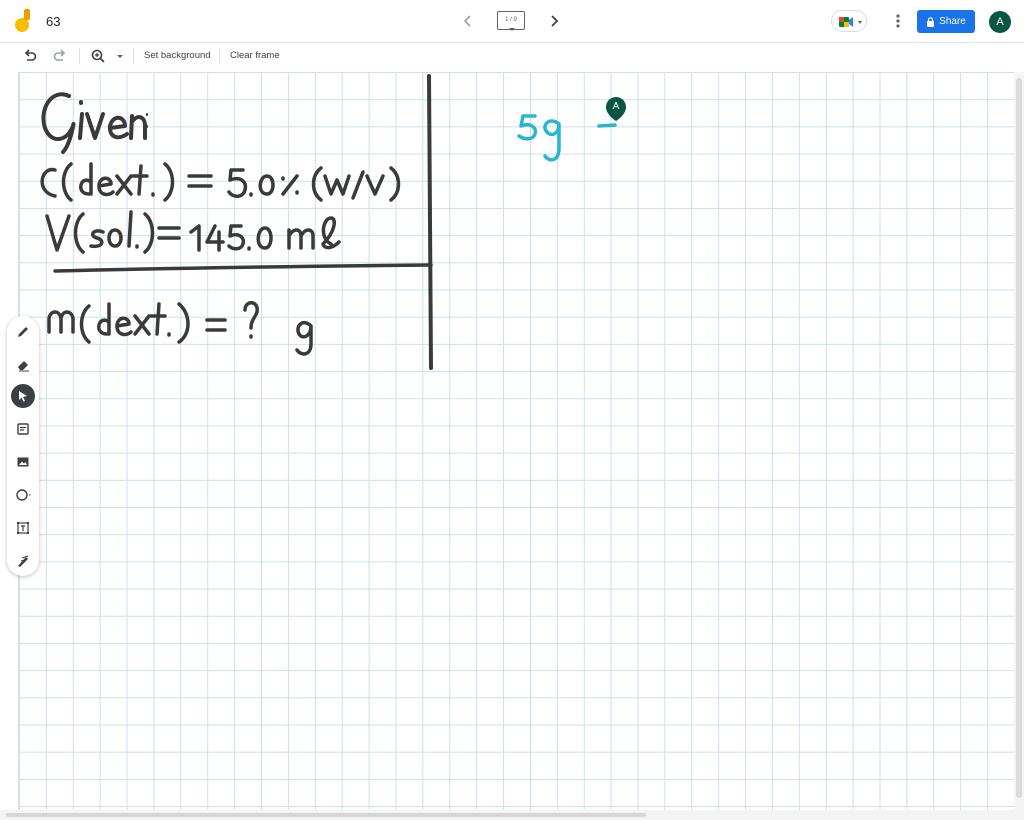 This screenshot has width=1024, height=820. Describe the element at coordinates (94, 123) in the screenshot. I see `text-given` at that location.